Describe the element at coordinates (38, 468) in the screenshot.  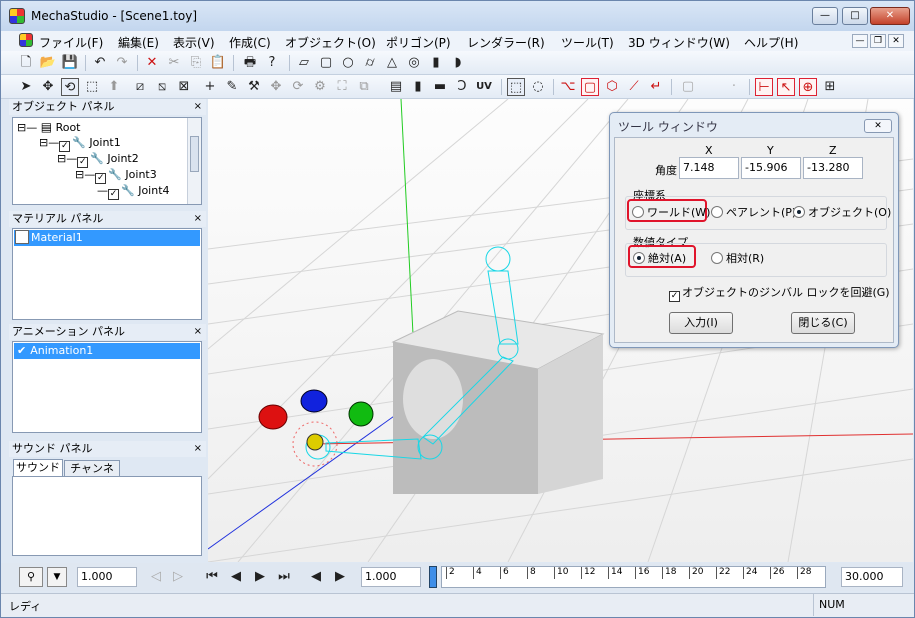
I see `tab-sound: サウンド` at that location.